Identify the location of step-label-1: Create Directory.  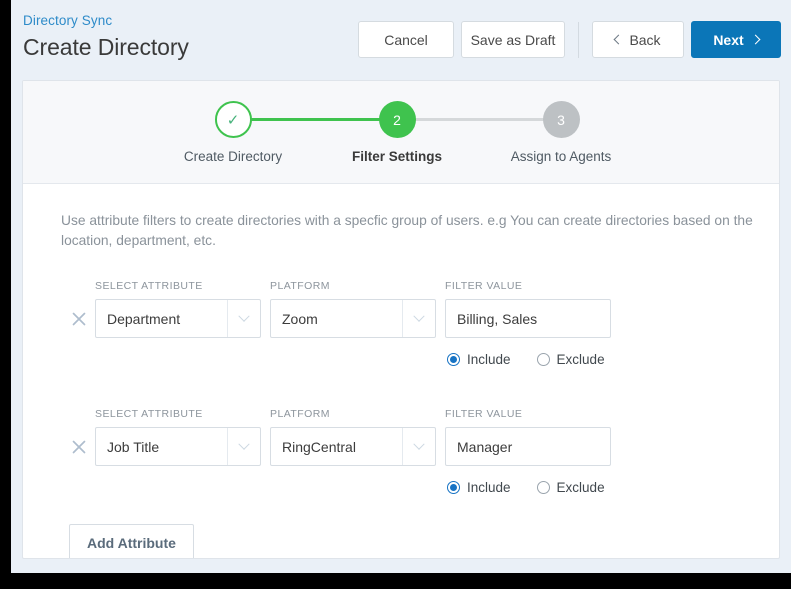
(233, 156).